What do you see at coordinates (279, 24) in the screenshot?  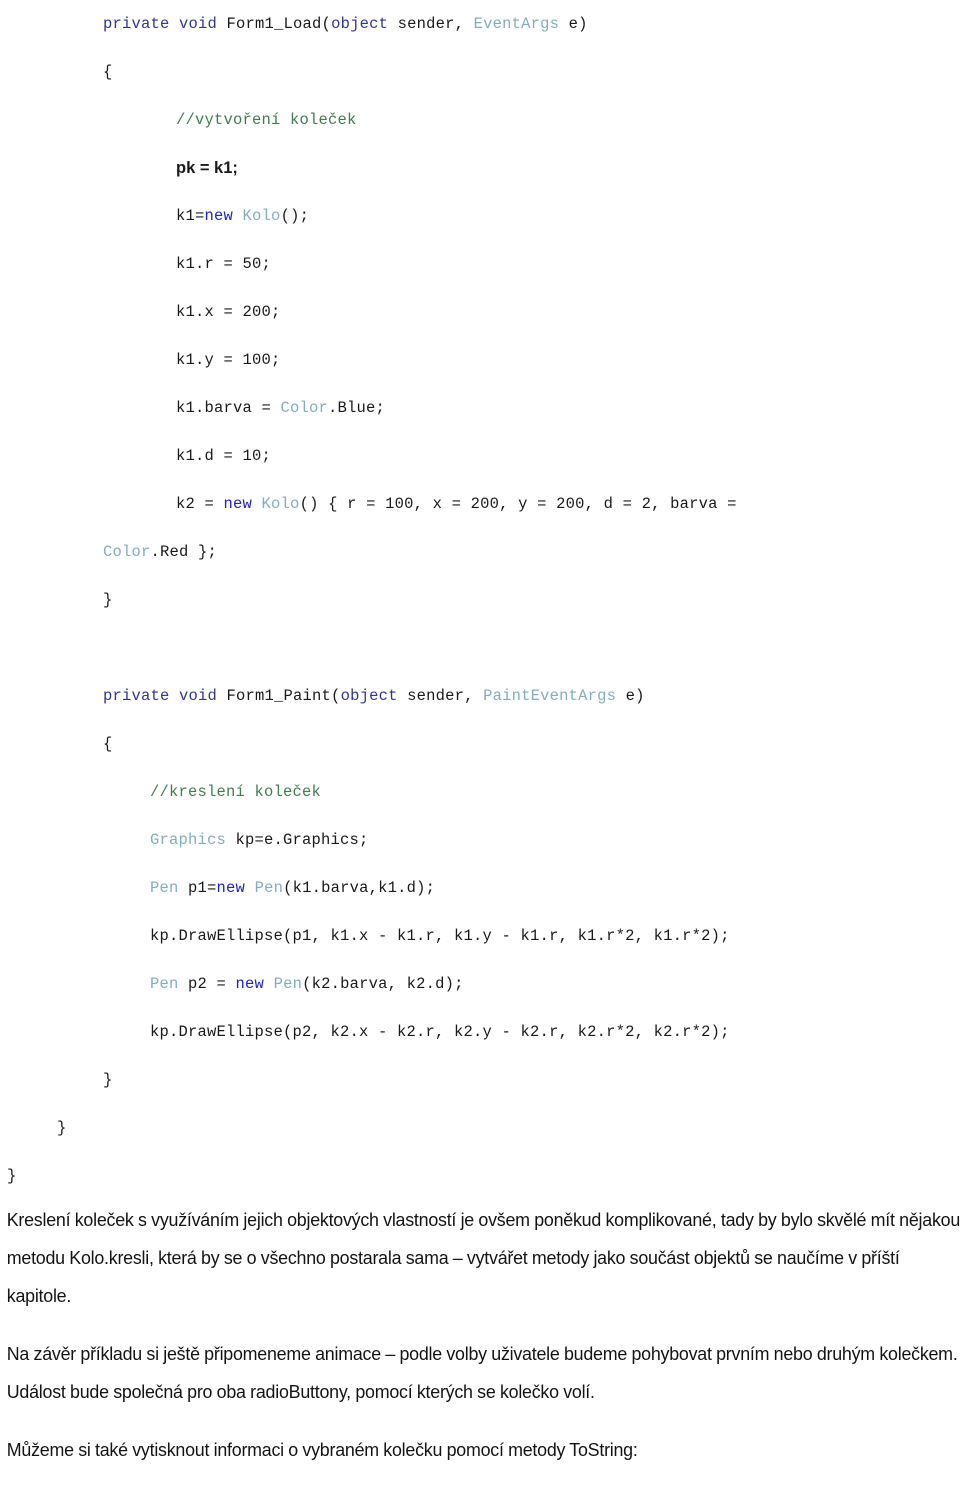 I see `code-token-plain: Form1_Load(` at bounding box center [279, 24].